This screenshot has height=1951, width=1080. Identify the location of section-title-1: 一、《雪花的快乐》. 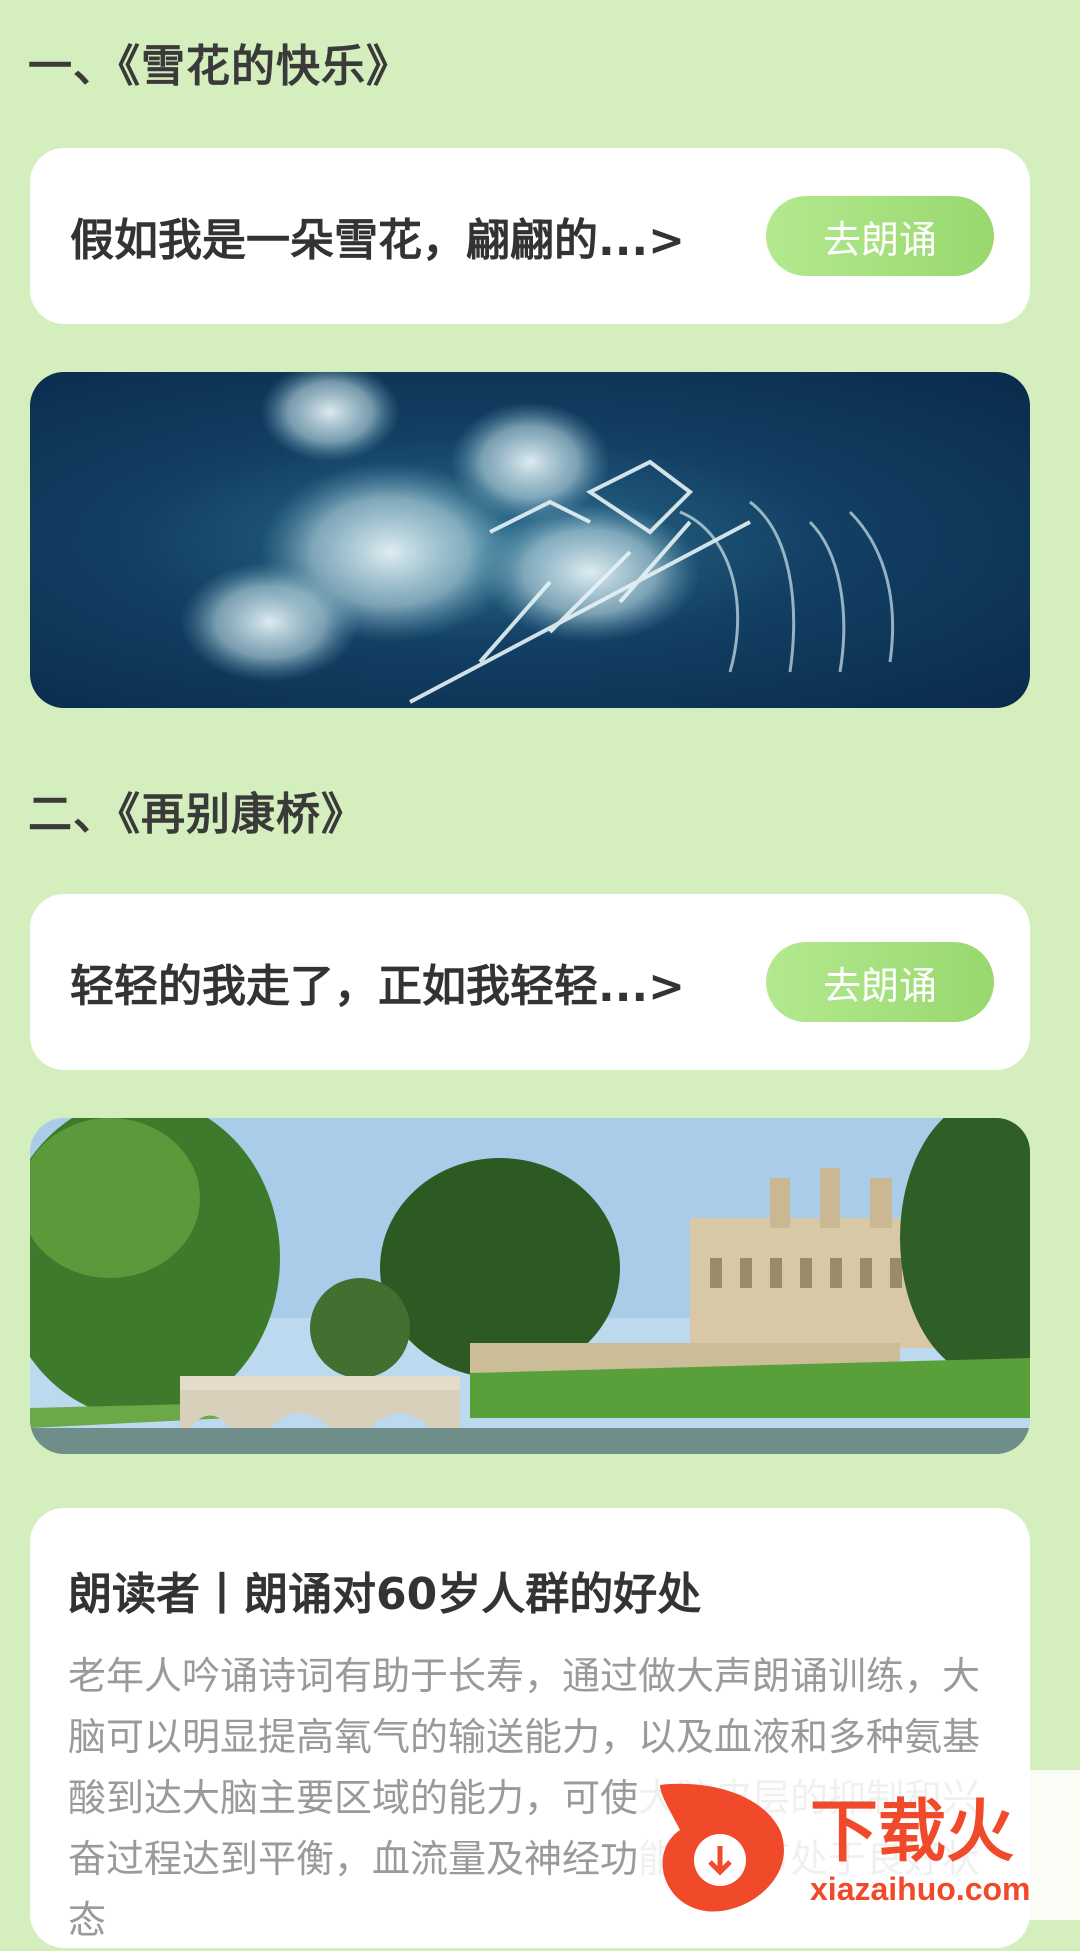
(219, 66).